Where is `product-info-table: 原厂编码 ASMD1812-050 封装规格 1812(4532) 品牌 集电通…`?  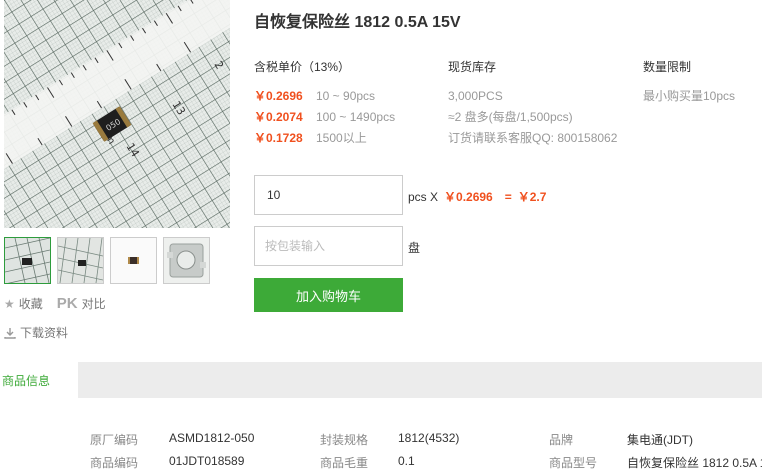
product-info-table: 原厂编码 ASMD1812-050 封装规格 1812(4532) 品牌 集电通… is located at coordinates (381, 449).